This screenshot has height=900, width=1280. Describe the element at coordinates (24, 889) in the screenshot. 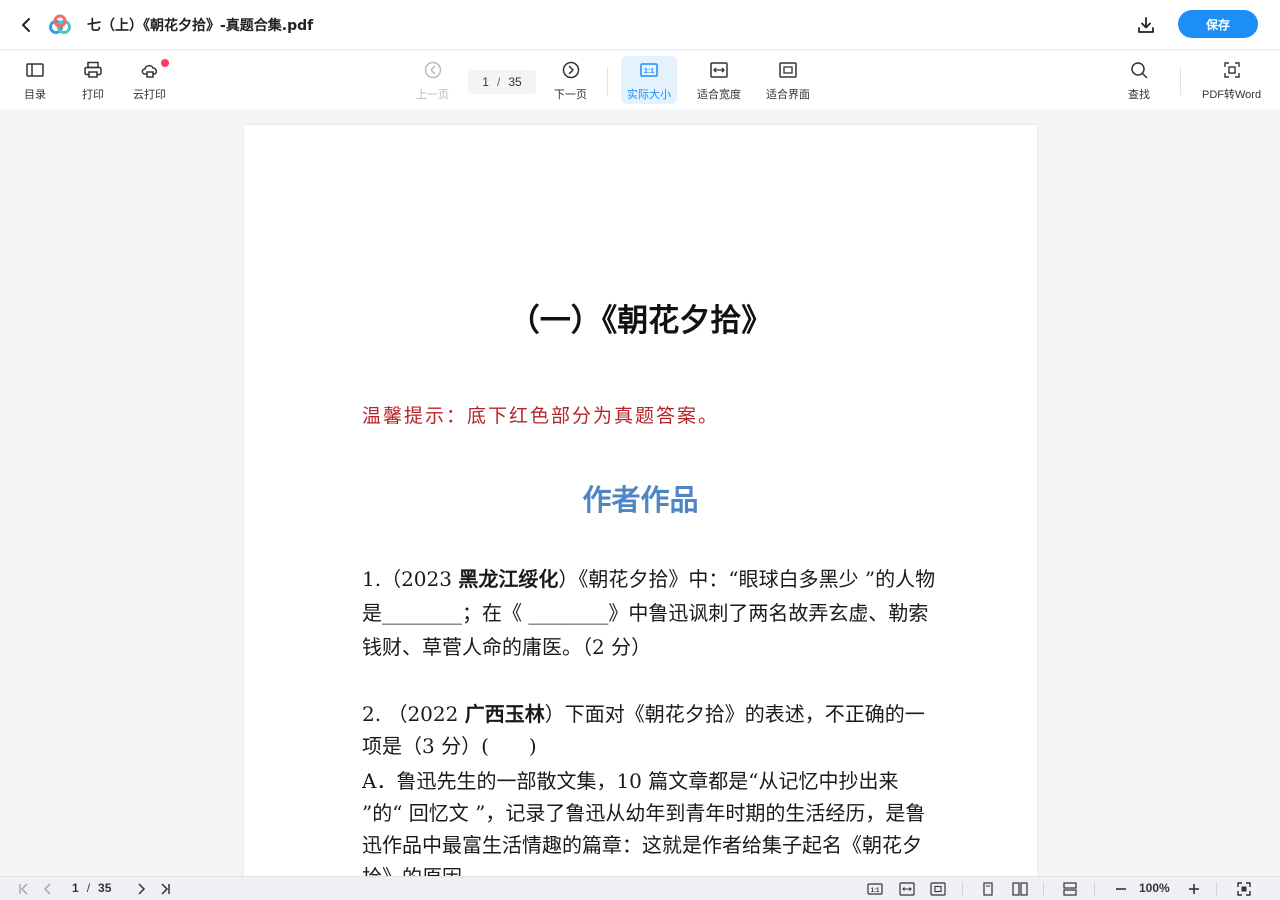

I see `first-page-icon` at that location.